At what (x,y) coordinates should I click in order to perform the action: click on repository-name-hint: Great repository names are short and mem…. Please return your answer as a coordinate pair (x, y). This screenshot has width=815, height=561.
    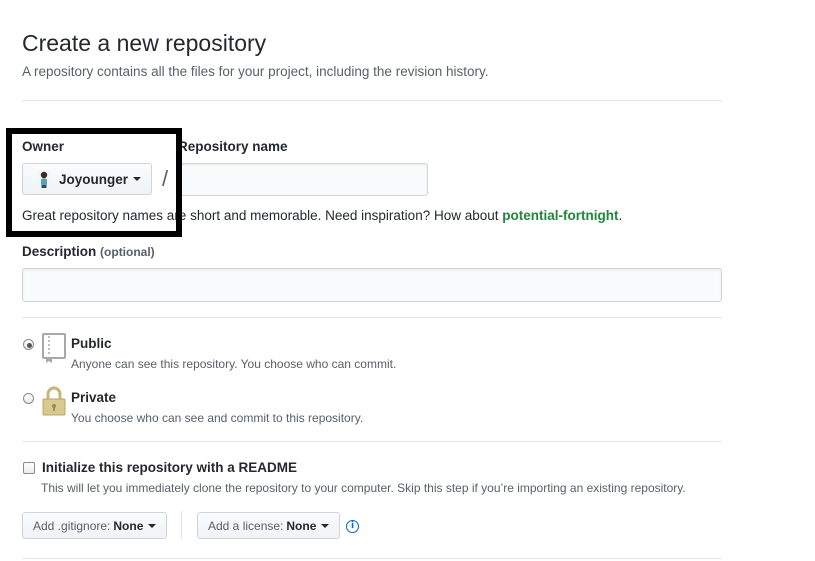
    Looking at the image, I should click on (322, 215).